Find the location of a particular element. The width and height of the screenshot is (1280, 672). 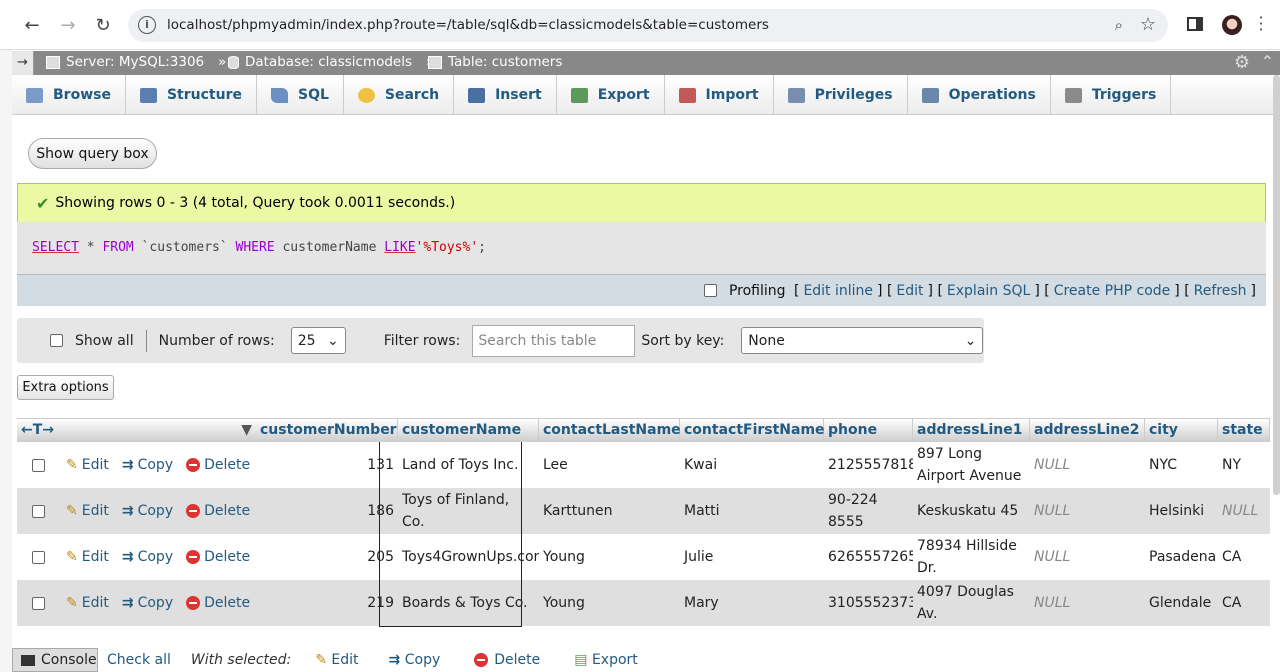

cell-contactFirstName: Mary is located at coordinates (752, 603).